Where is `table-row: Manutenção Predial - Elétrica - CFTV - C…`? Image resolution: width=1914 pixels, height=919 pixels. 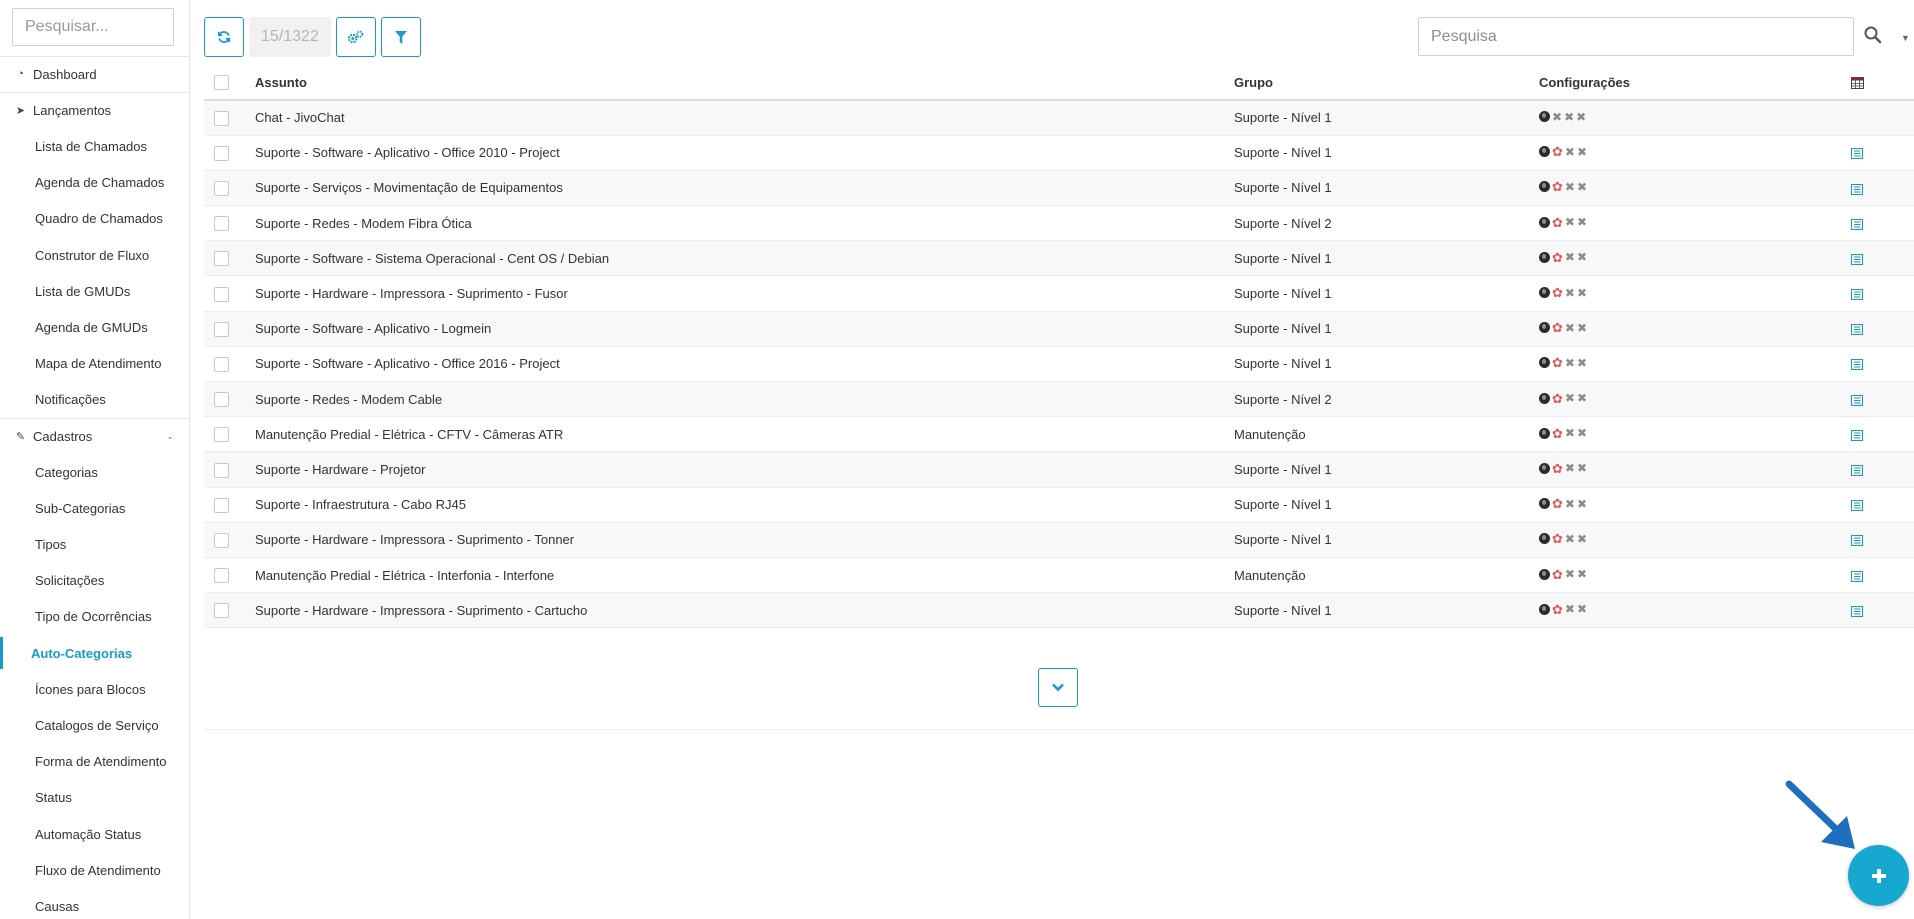
table-row: Manutenção Predial - Elétrica - CFTV - C… is located at coordinates (1059, 434).